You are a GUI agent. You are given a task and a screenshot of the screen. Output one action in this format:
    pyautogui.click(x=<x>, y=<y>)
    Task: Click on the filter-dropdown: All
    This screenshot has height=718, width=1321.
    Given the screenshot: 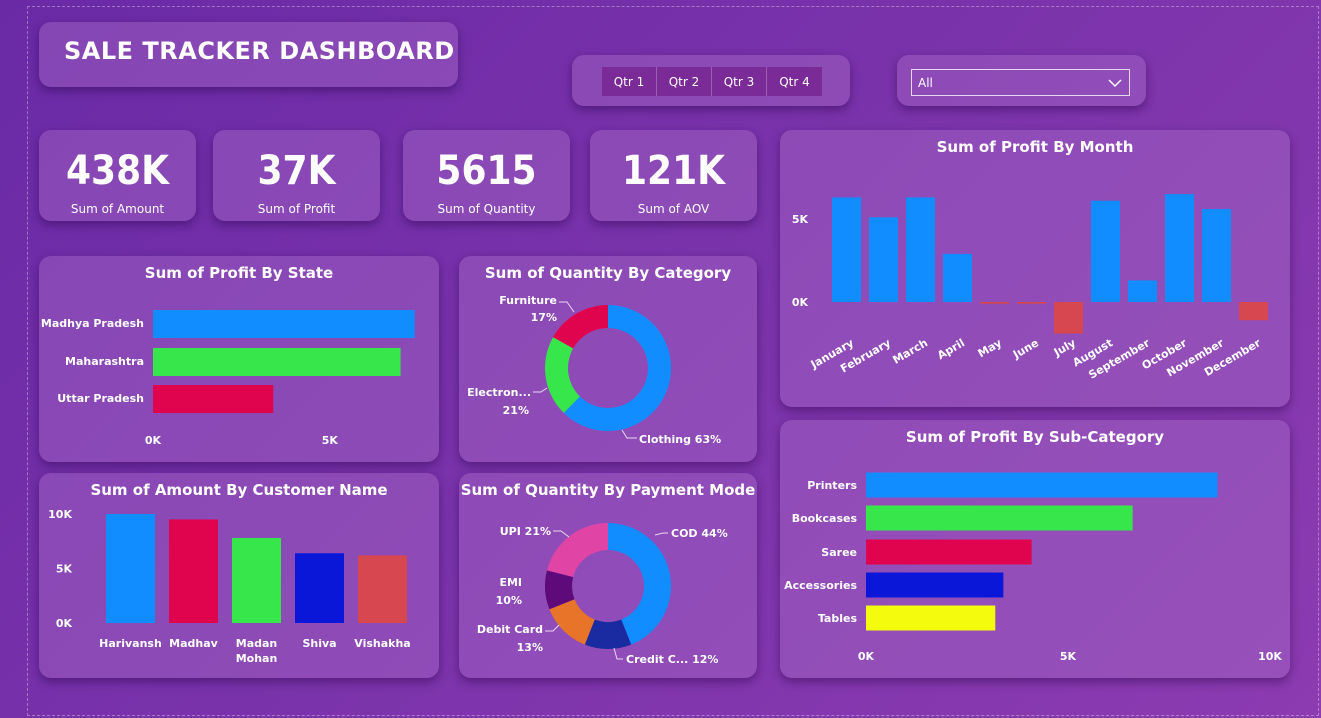 What is the action you would take?
    pyautogui.click(x=1020, y=82)
    